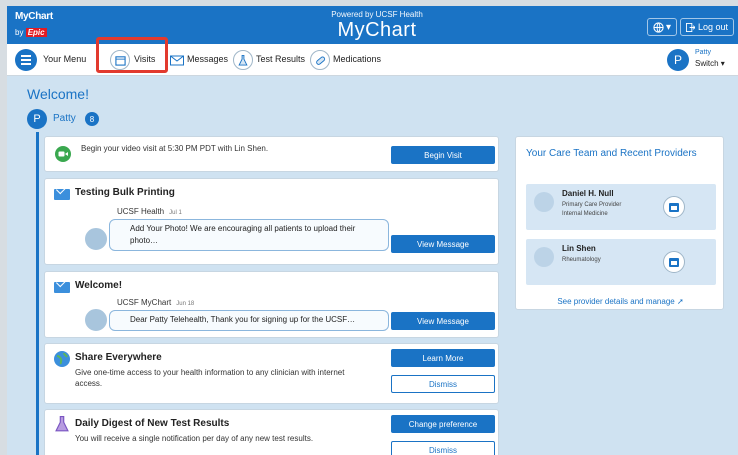 The image size is (738, 455). Describe the element at coordinates (620, 301) in the screenshot. I see `provider-details-link: See provider details and manage ➚` at that location.